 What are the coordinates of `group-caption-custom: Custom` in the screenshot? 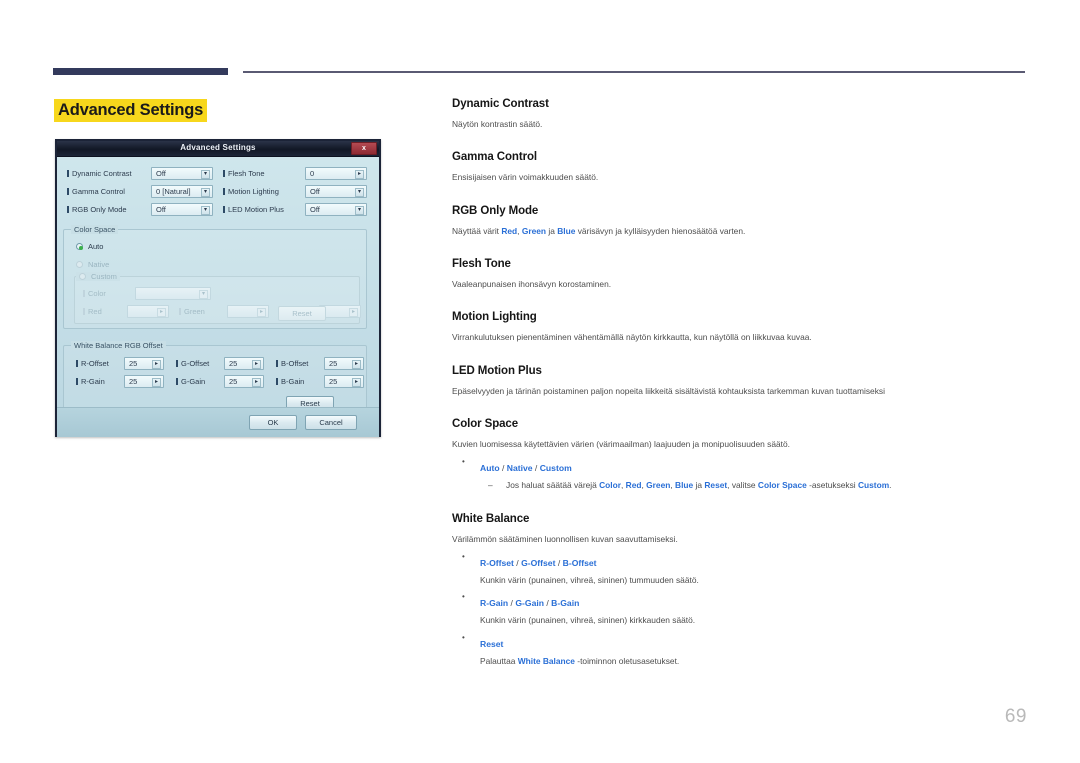 It's located at (98, 276).